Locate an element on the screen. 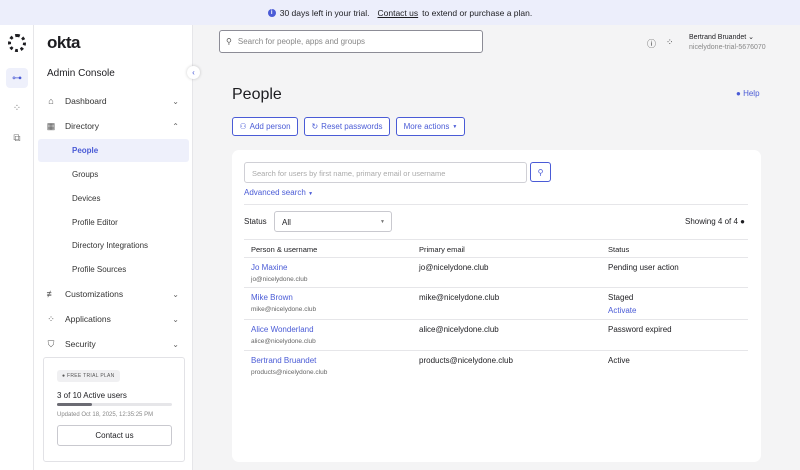 The height and width of the screenshot is (470, 800). nav-customizations: ≢ Customizations ⌄ is located at coordinates (113, 294).